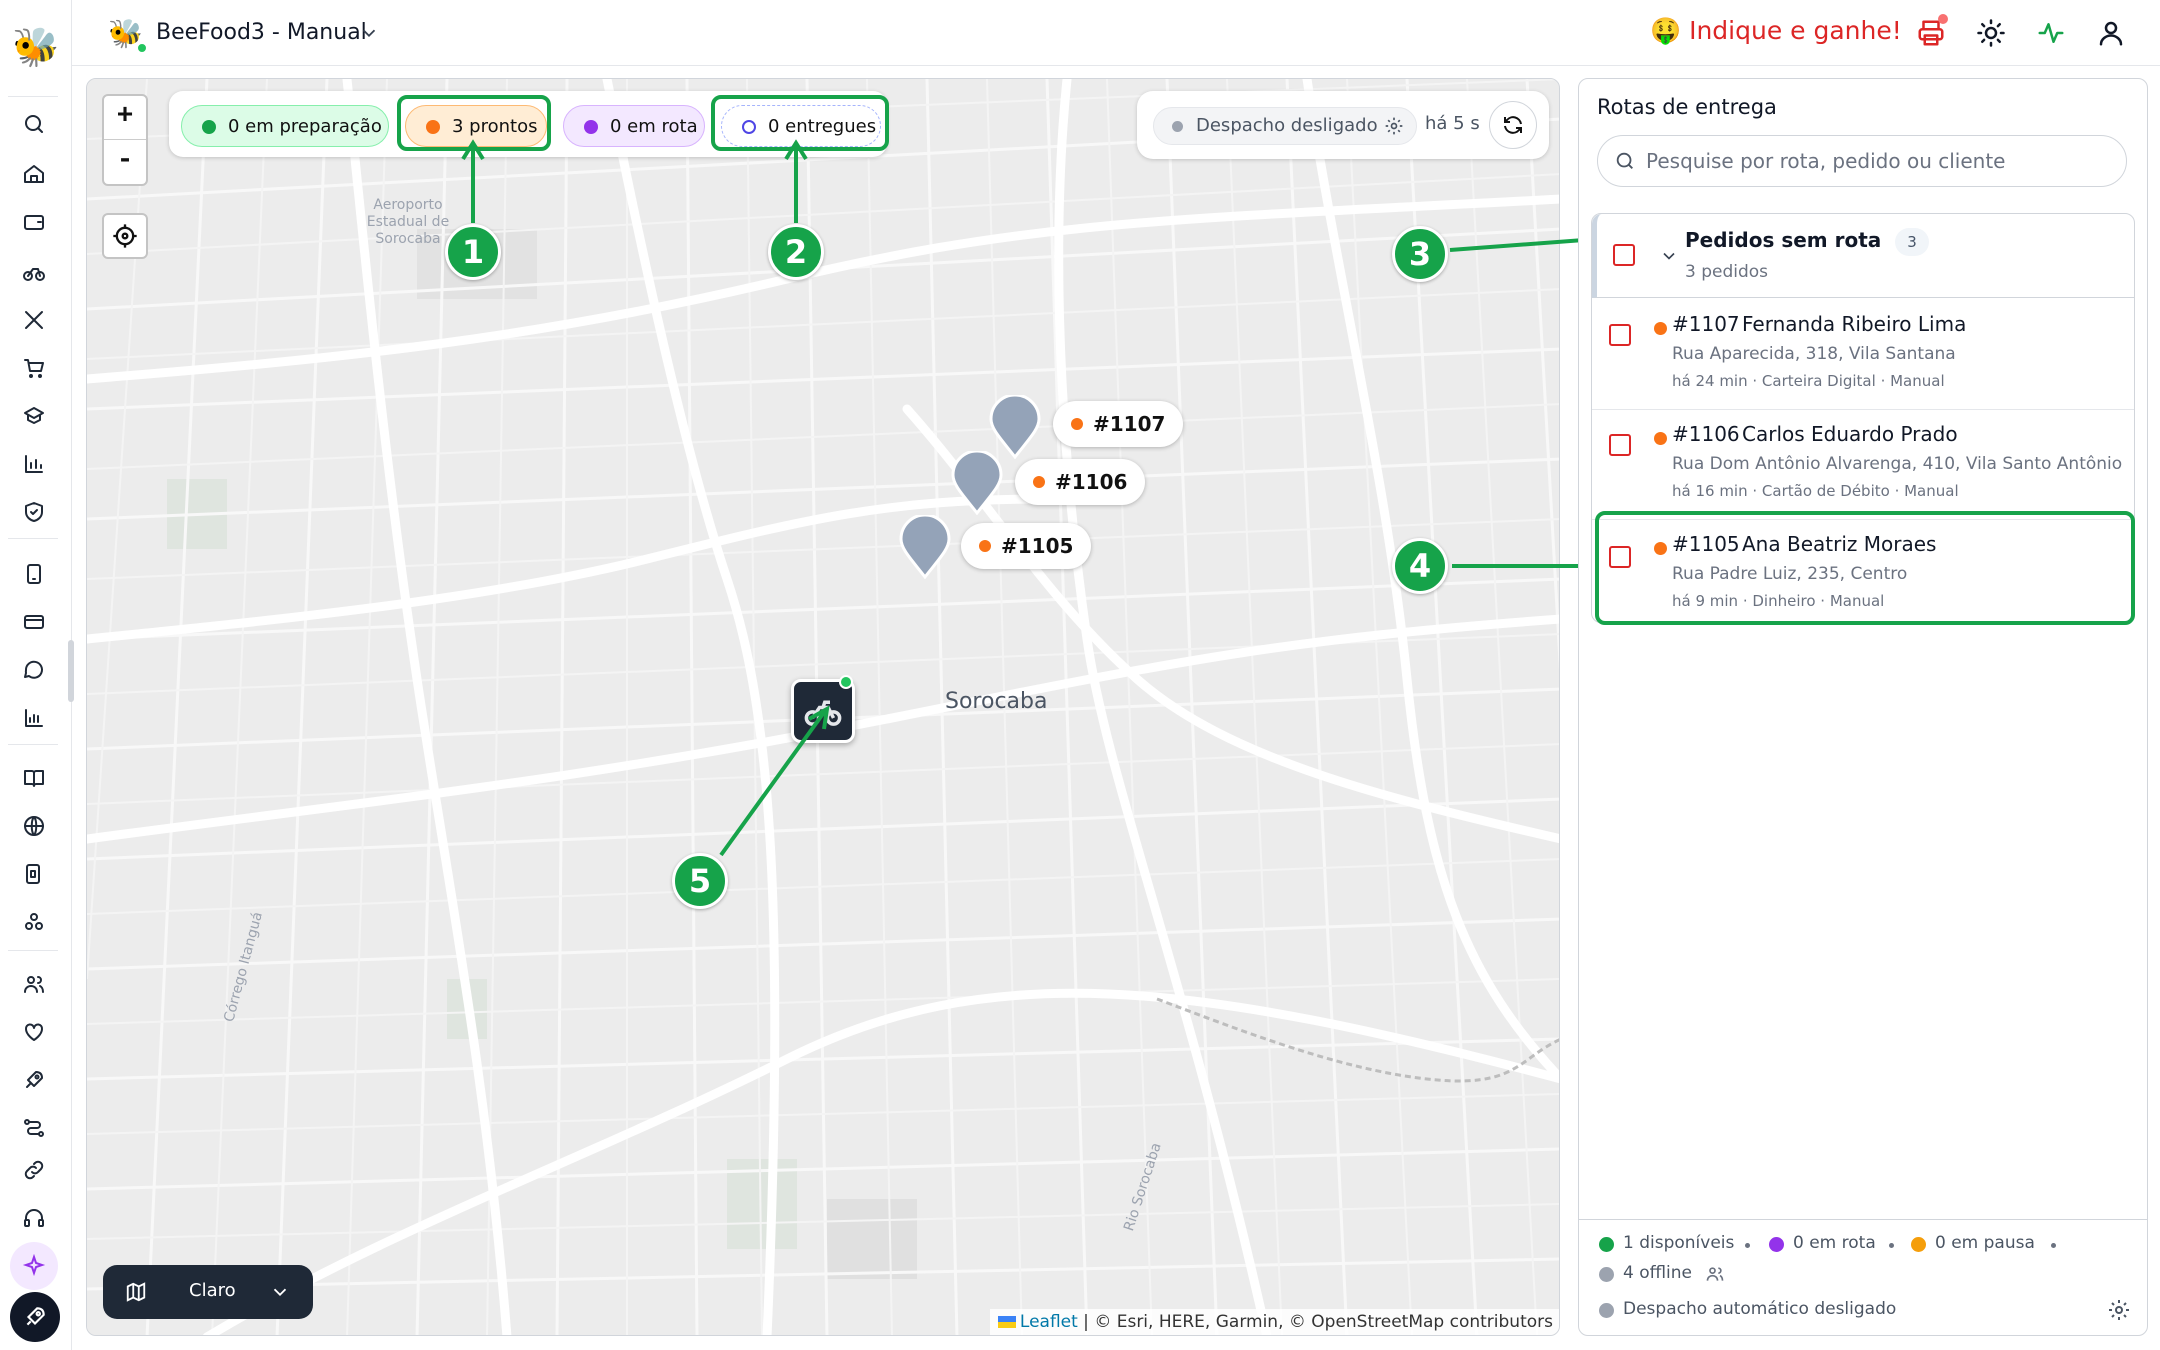 The height and width of the screenshot is (1350, 2160). What do you see at coordinates (34, 622) in the screenshot?
I see `card-icon` at bounding box center [34, 622].